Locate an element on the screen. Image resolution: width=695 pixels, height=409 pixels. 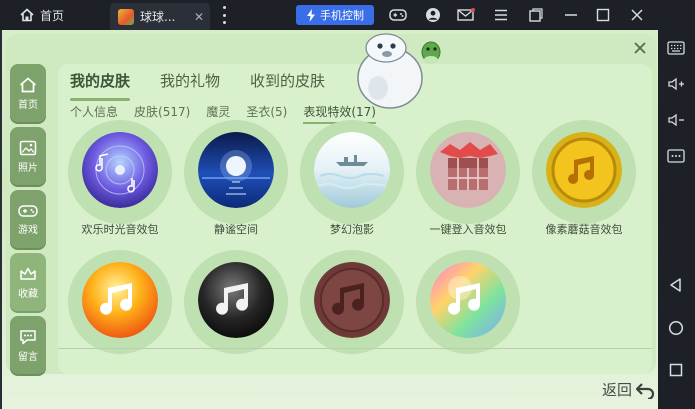
nav-home-label: 首页 is located at coordinates (28, 105).